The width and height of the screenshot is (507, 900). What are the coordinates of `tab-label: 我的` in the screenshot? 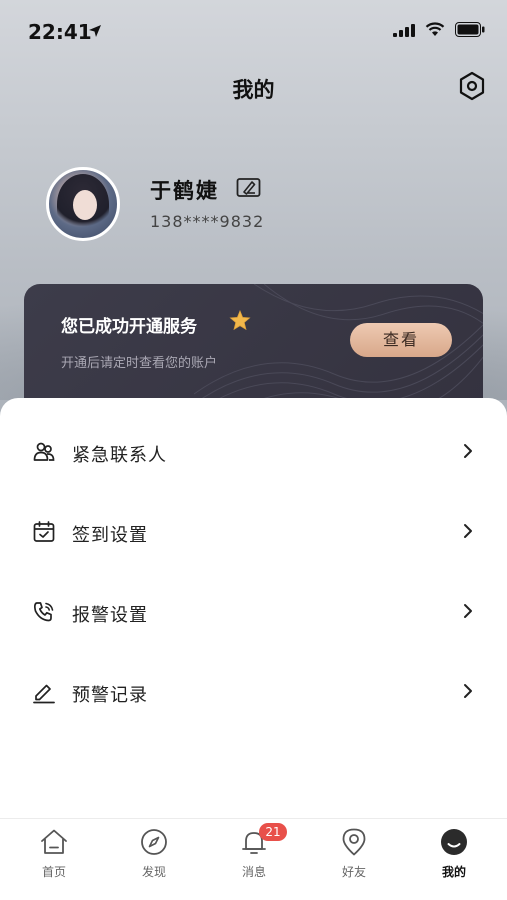 It's located at (453, 872).